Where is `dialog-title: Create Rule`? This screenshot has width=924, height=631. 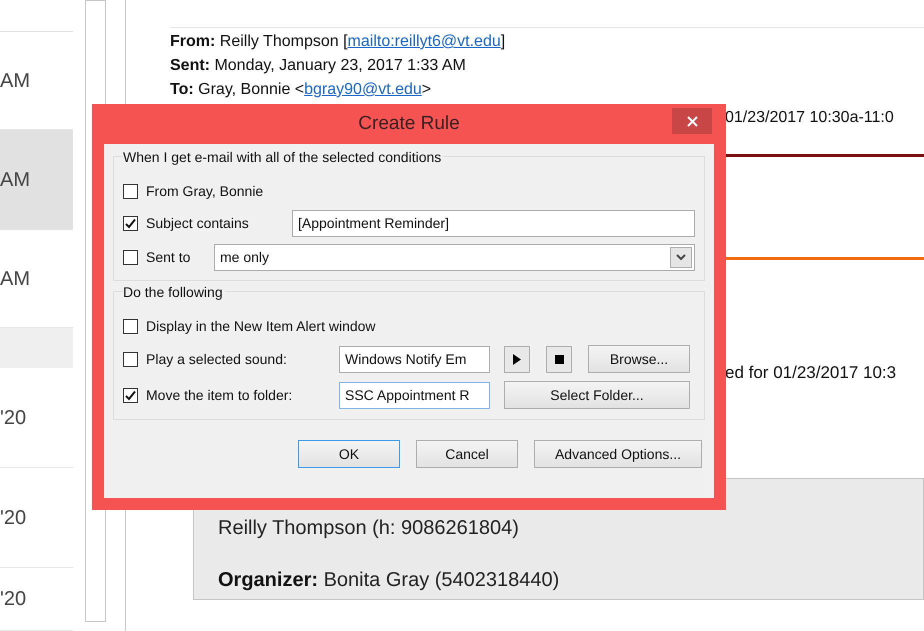 dialog-title: Create Rule is located at coordinates (409, 124).